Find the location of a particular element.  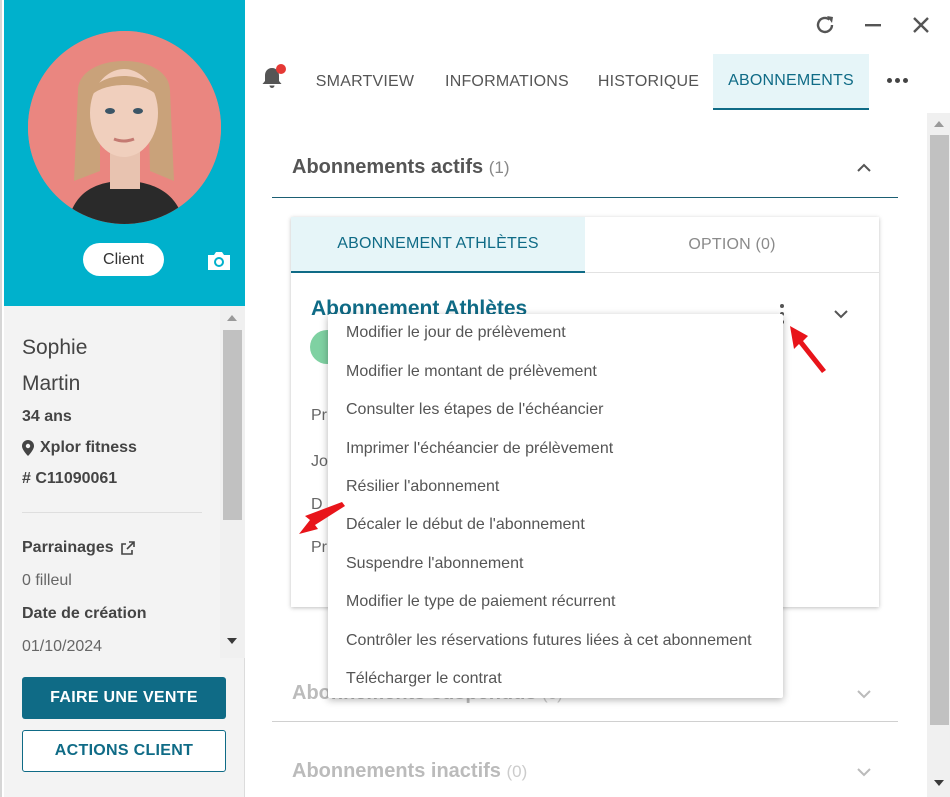

divider is located at coordinates (112, 512).